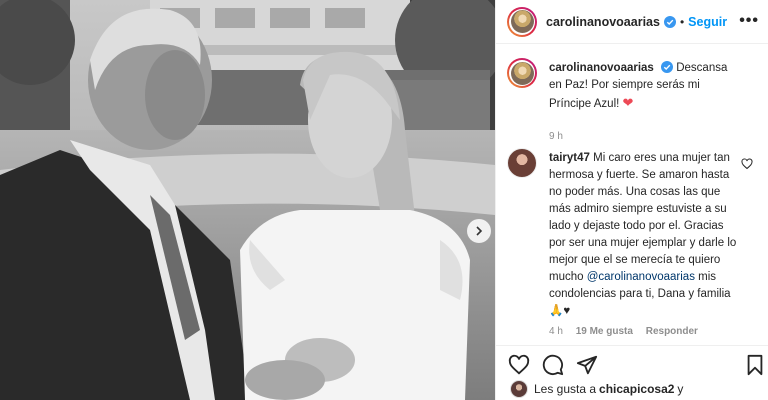 The image size is (768, 400). What do you see at coordinates (553, 365) in the screenshot?
I see `comment-bubble-icon` at bounding box center [553, 365].